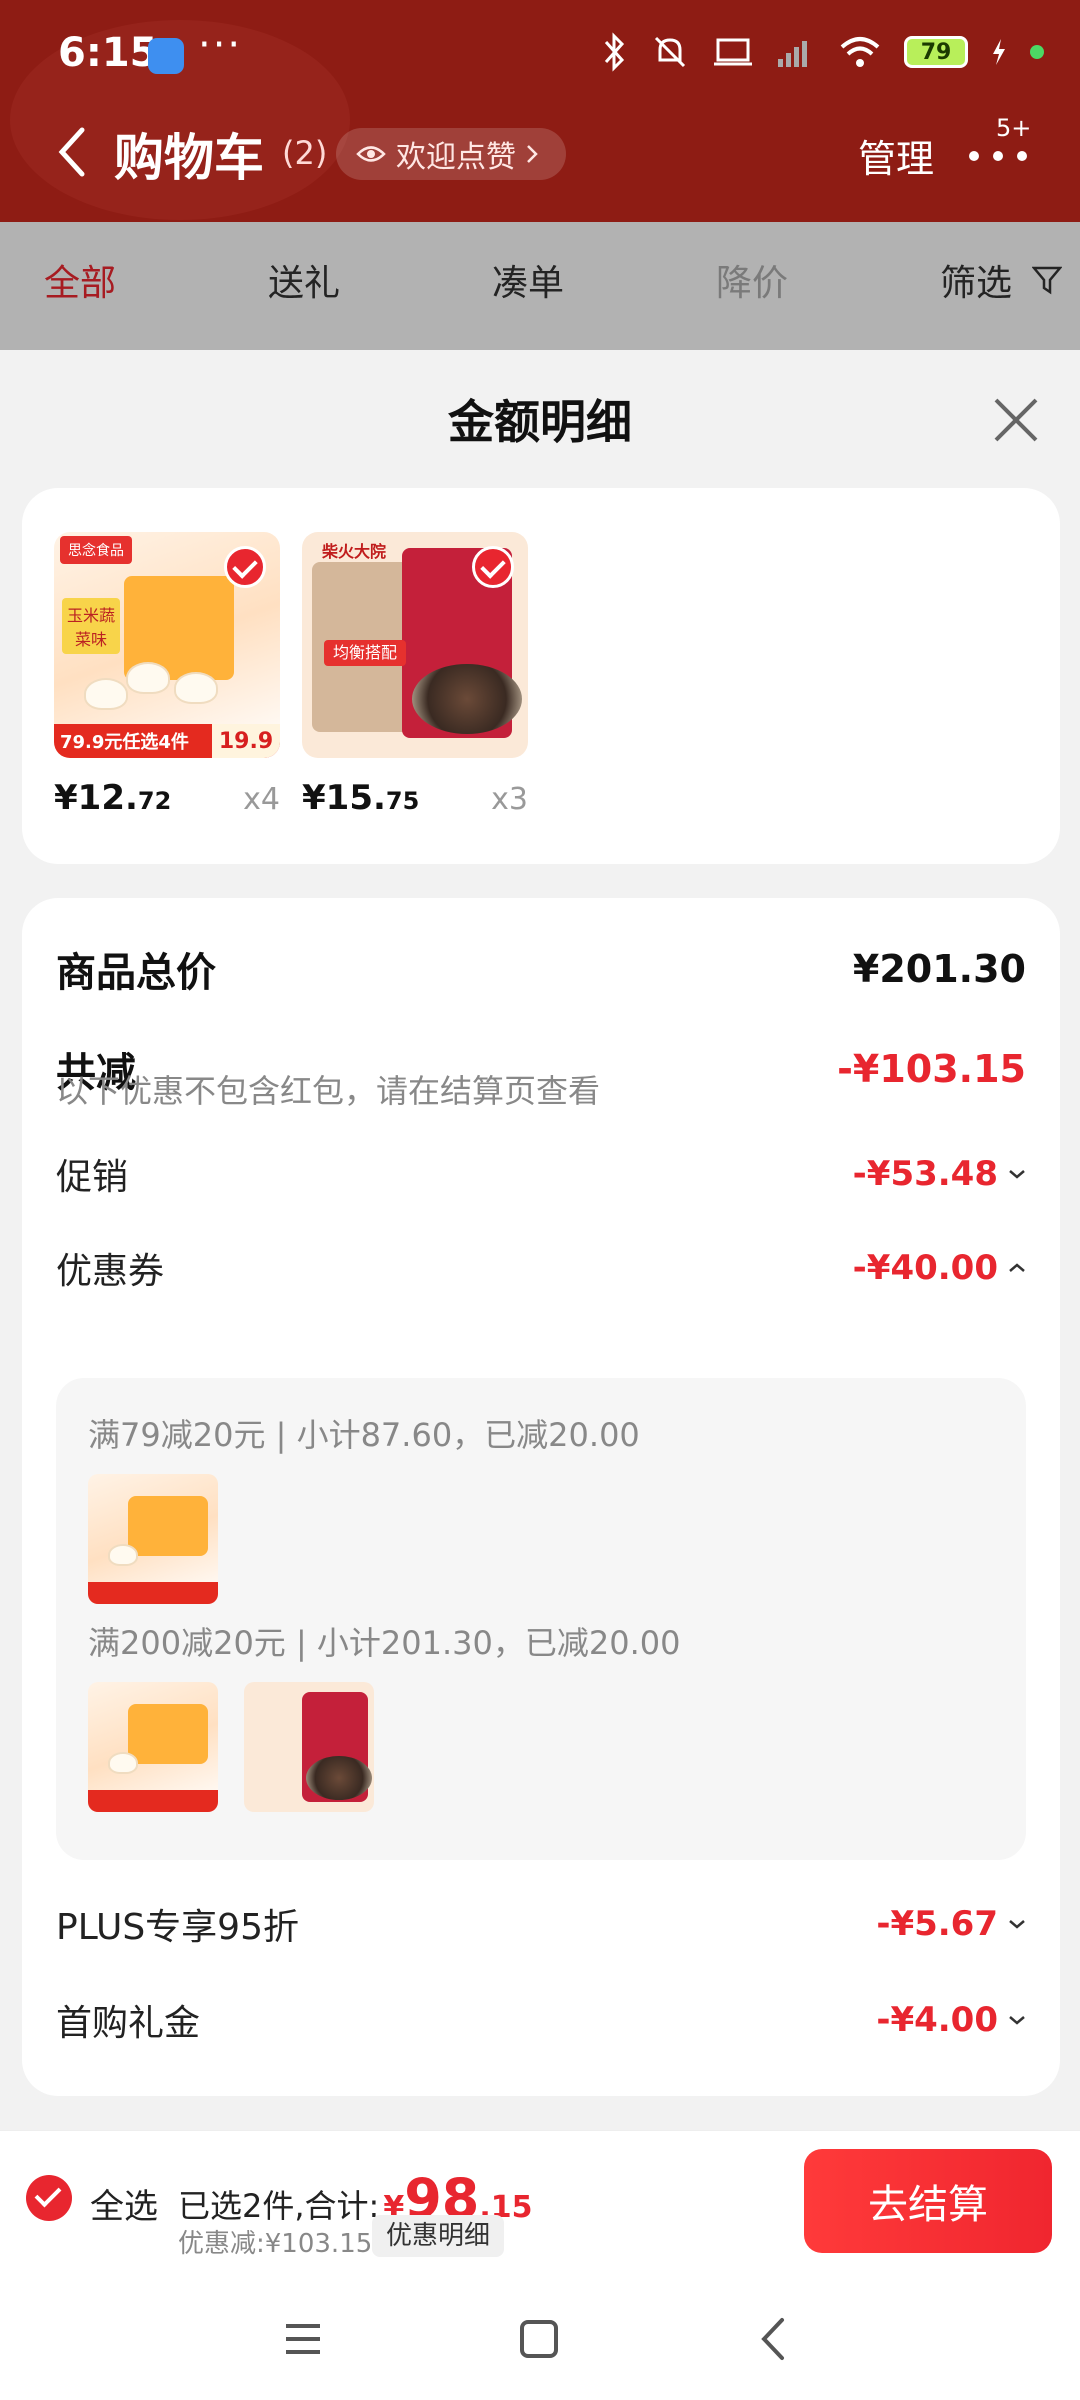 The width and height of the screenshot is (1080, 2400). I want to click on sheet-title: 金额明细, so click(540, 422).